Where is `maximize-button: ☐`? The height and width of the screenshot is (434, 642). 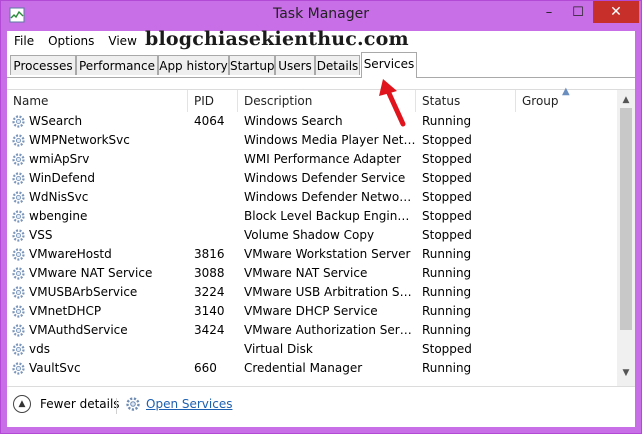
maximize-button: ☐ is located at coordinates (578, 12).